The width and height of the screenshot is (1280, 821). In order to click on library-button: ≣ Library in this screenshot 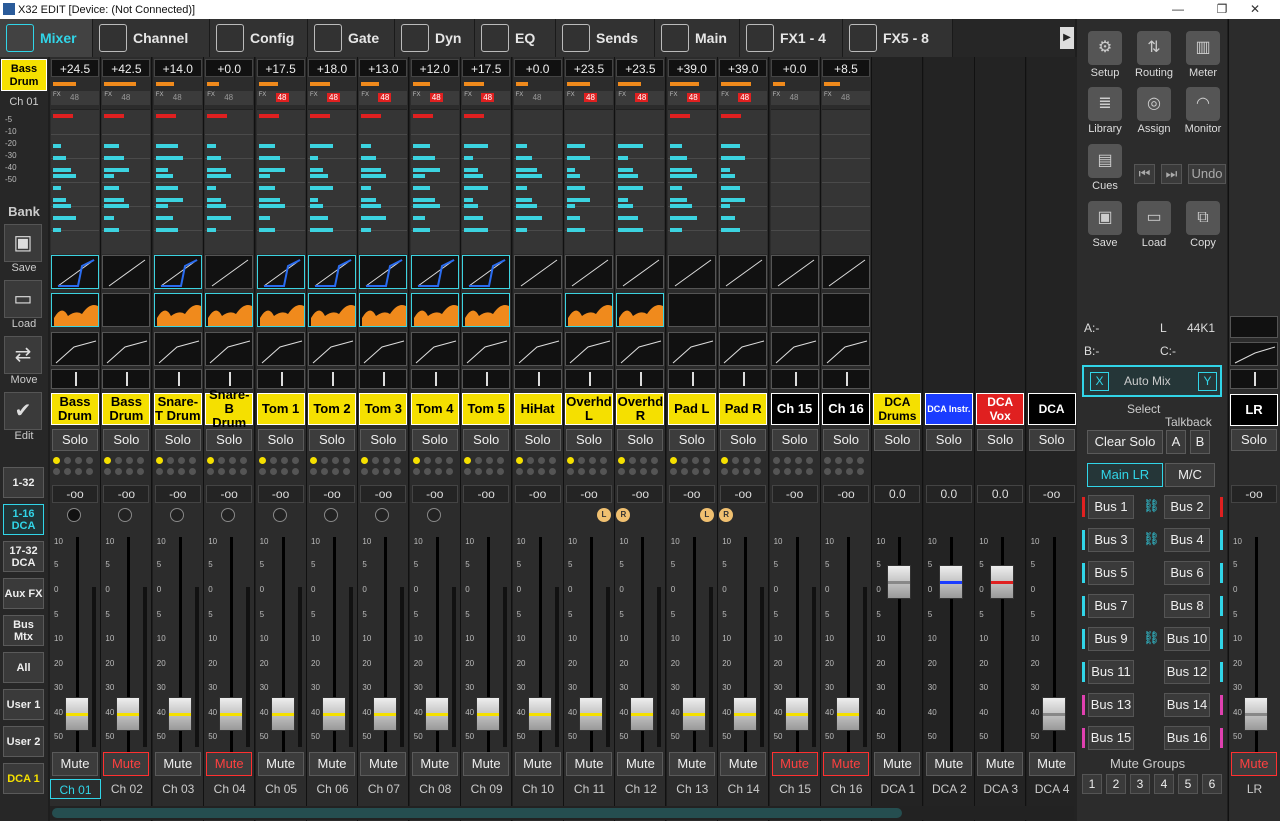, I will do `click(1105, 110)`.